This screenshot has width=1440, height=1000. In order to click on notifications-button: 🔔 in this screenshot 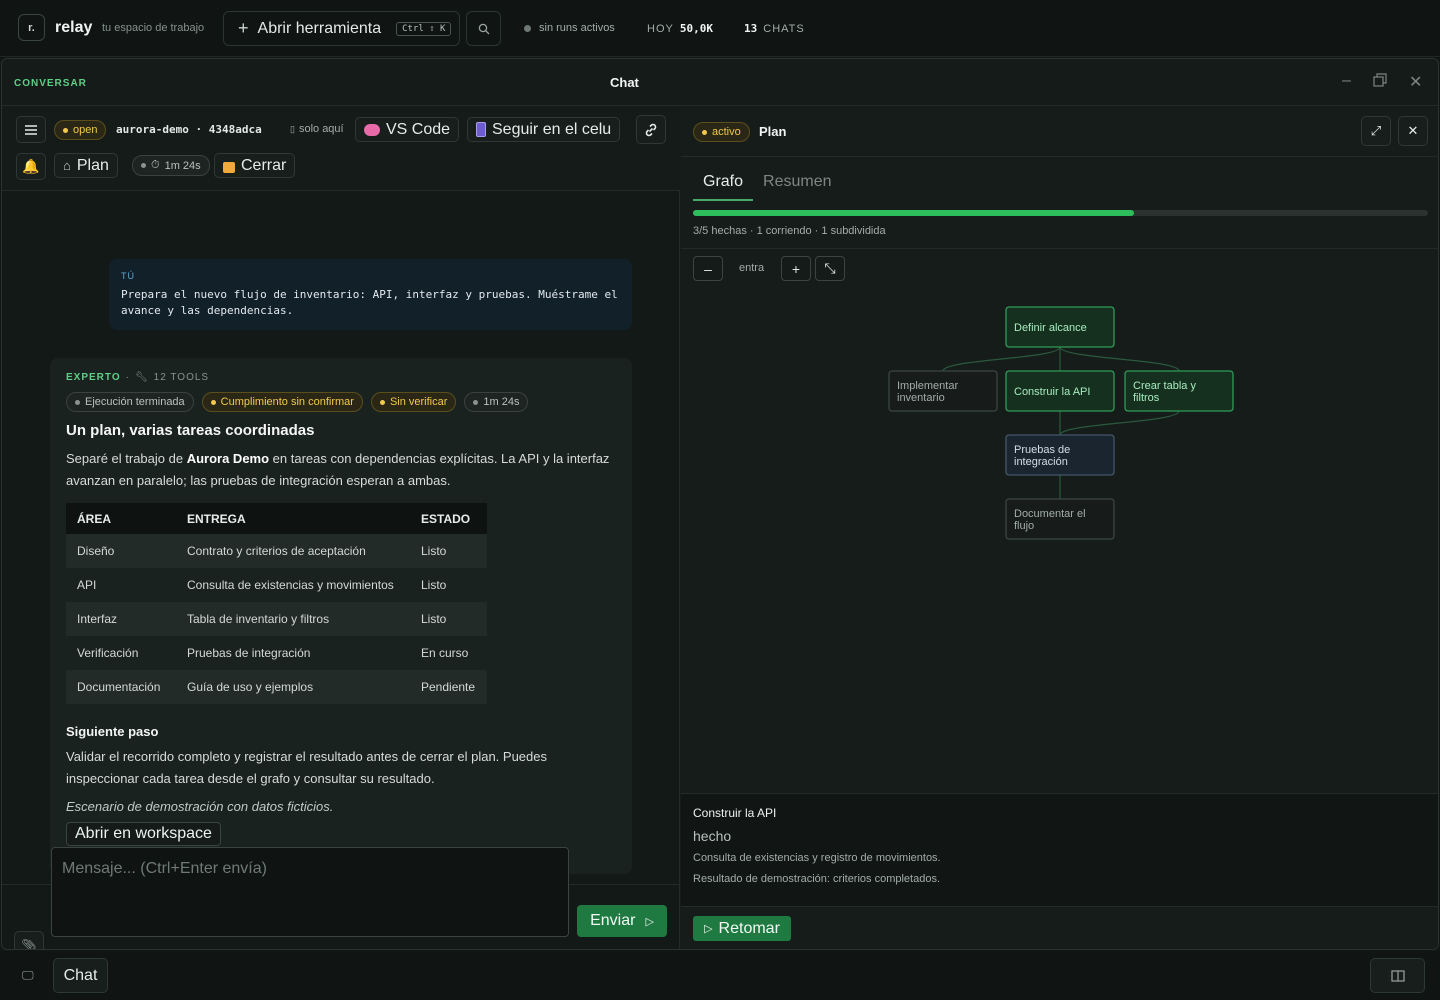, I will do `click(31, 166)`.